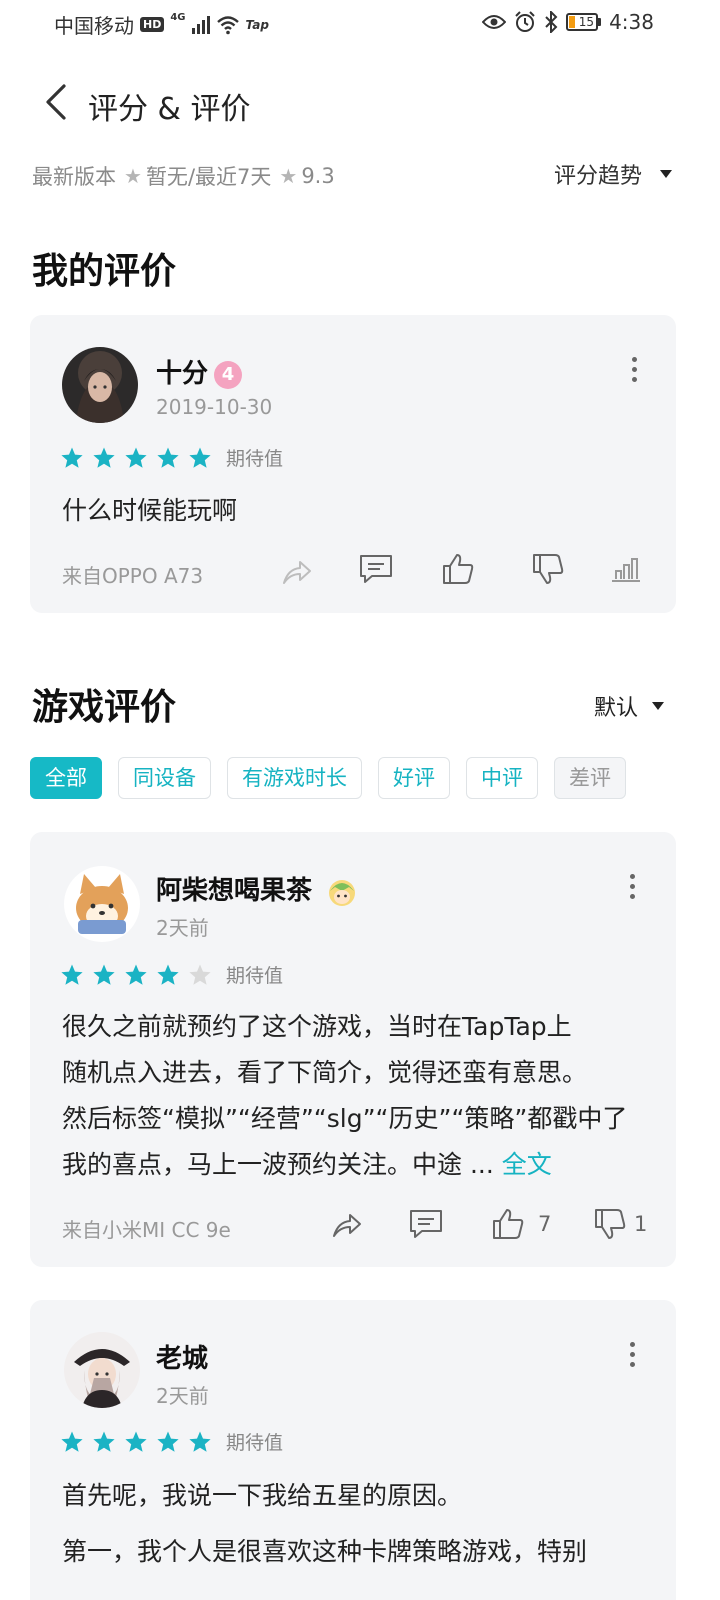 This screenshot has width=720, height=1600. Describe the element at coordinates (325, 1072) in the screenshot. I see `review-line: 随机点入进去，看了下简介，觉得还蛮有意思。` at that location.